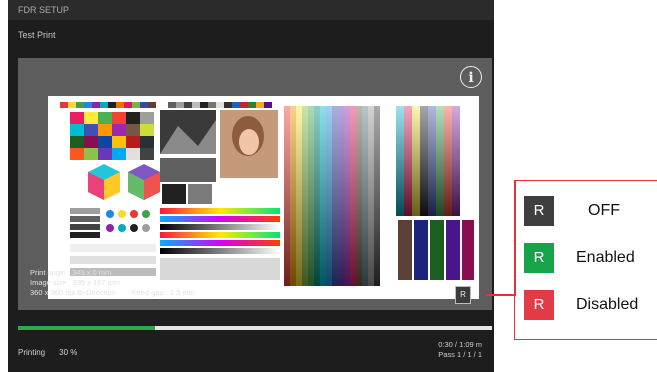 This screenshot has height=372, width=657. Describe the element at coordinates (75, 282) in the screenshot. I see `image-size-text: Image size : 335 x 167 mm` at that location.